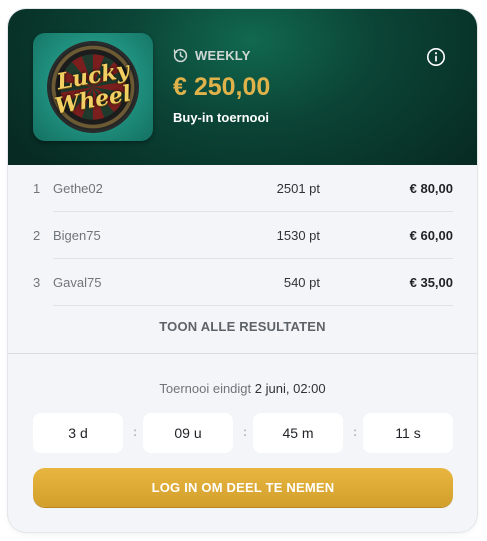  What do you see at coordinates (242, 282) in the screenshot?
I see `leaderboard-row: 3 Gaval75 540 pt € 35,00` at bounding box center [242, 282].